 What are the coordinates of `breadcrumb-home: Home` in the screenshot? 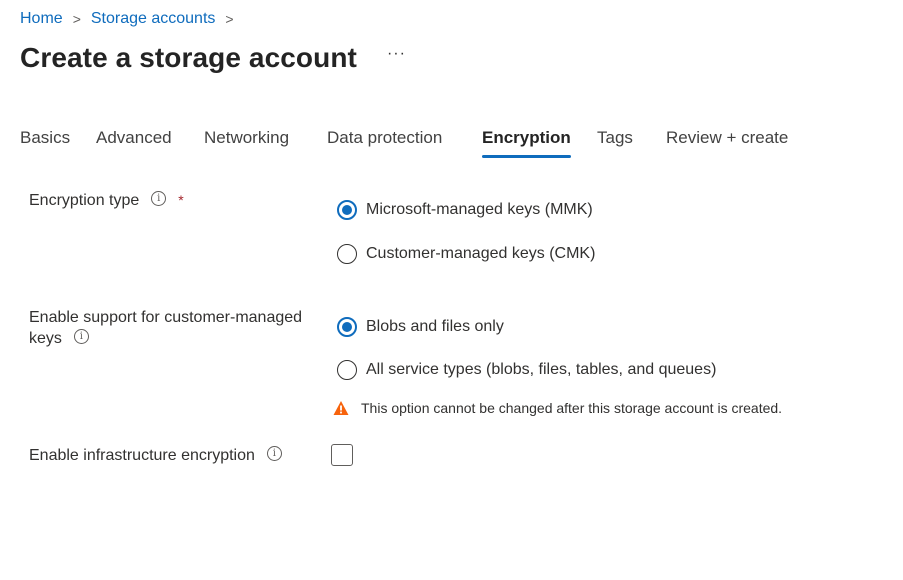 It's located at (41, 19).